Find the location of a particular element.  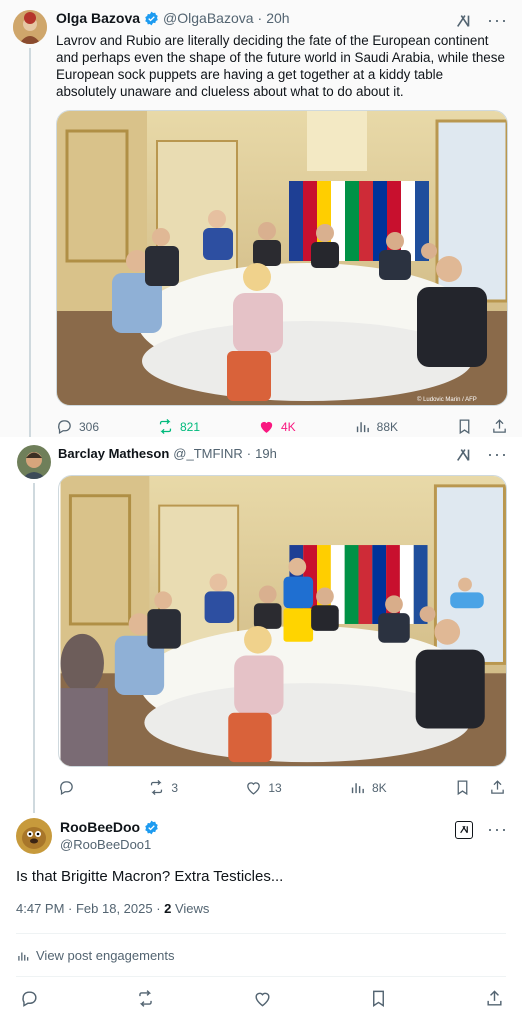

author-name: Barclay Matheson is located at coordinates (113, 453).